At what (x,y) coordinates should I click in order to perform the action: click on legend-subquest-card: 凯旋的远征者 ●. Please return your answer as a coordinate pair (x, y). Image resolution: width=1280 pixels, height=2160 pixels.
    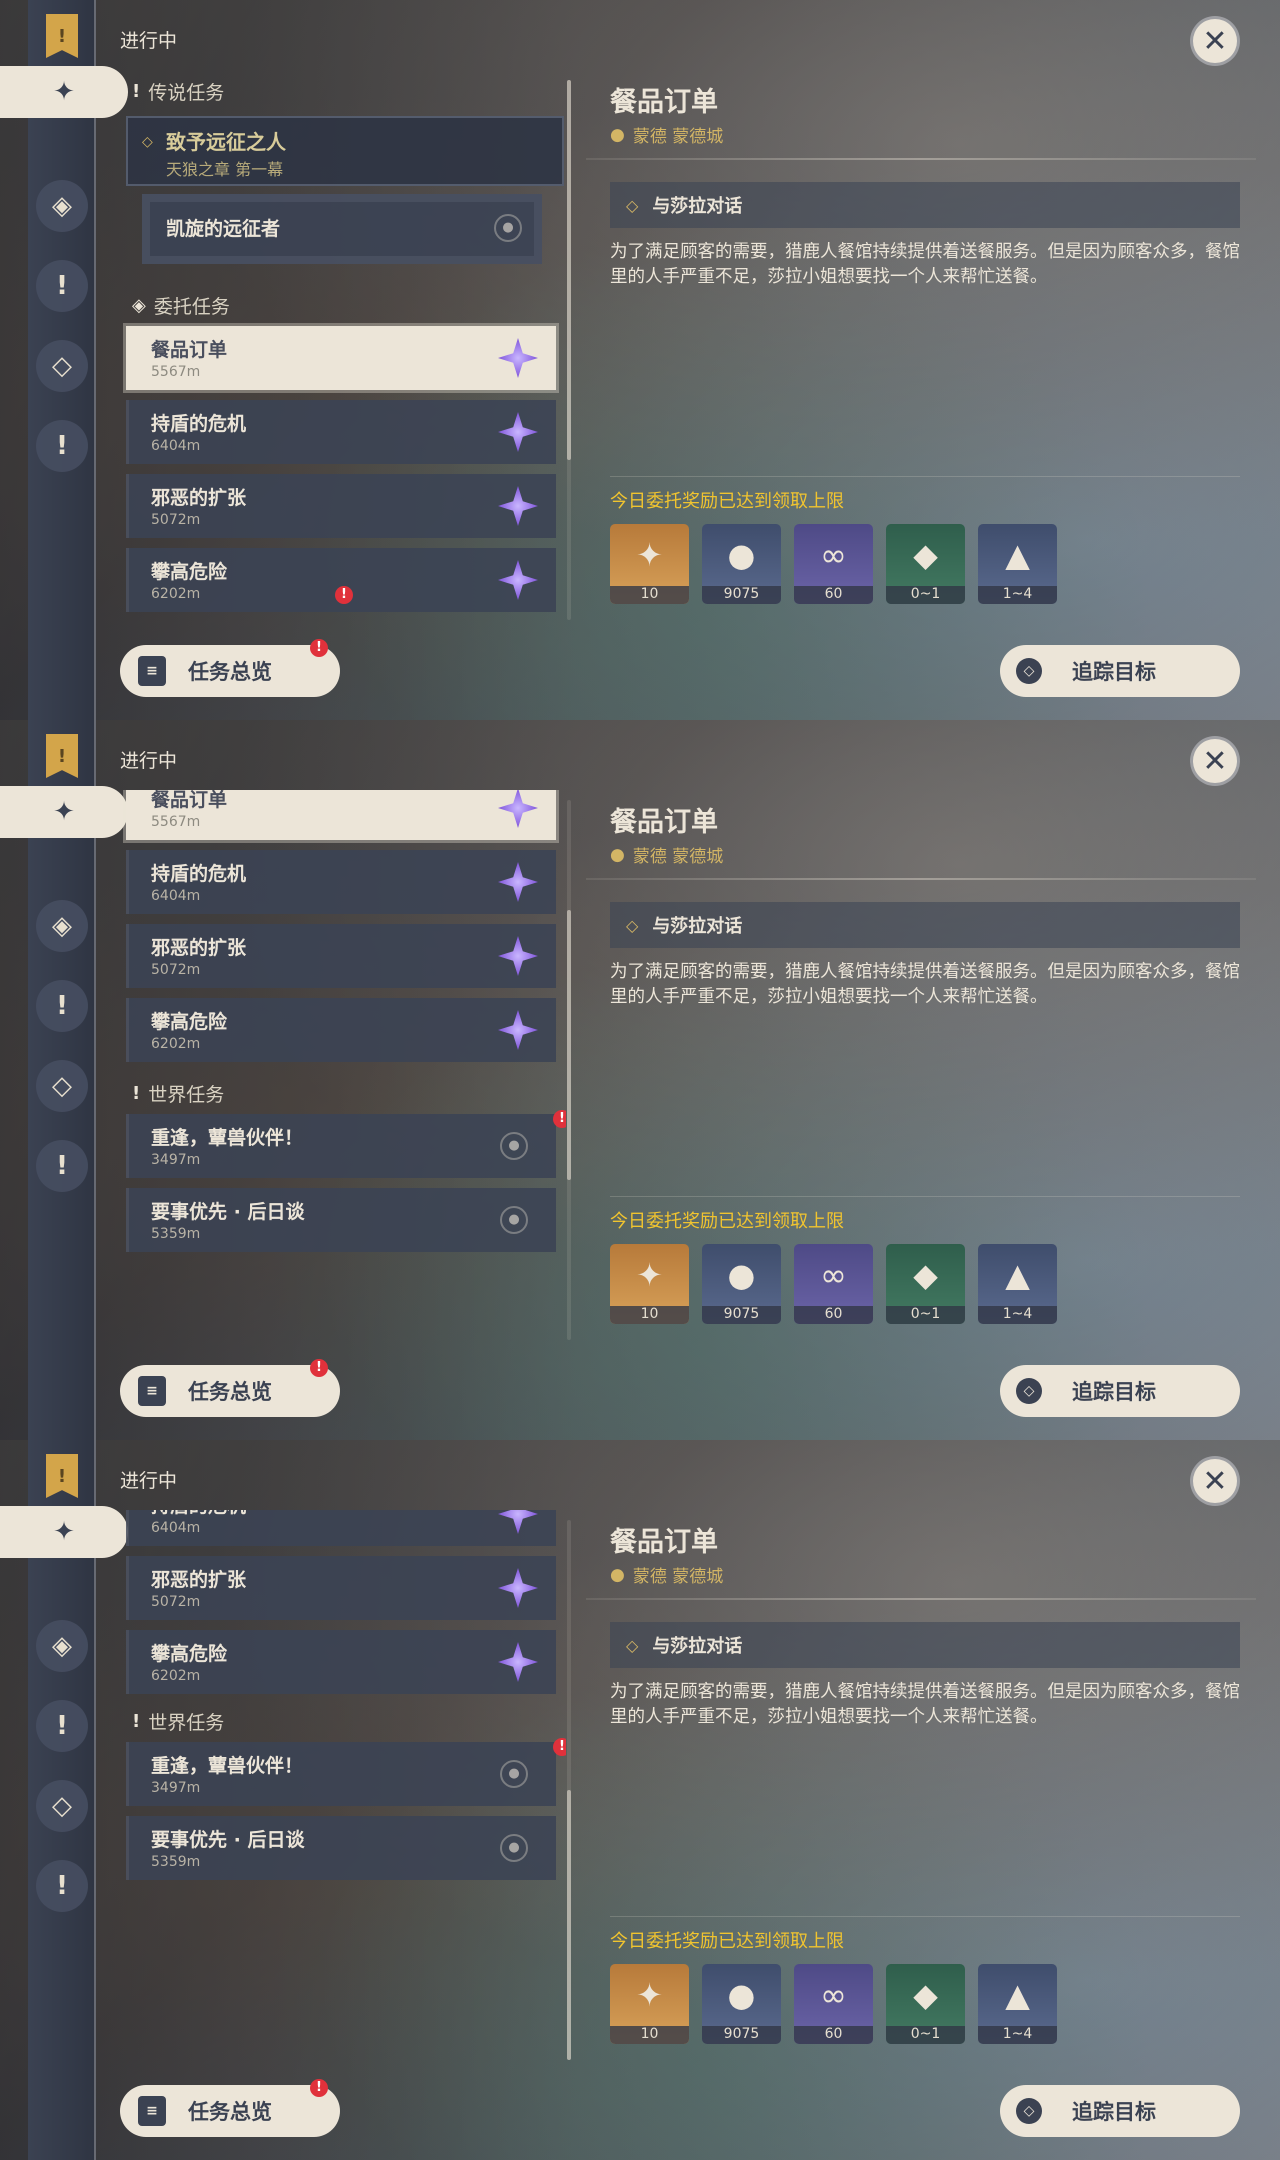
    Looking at the image, I should click on (342, 229).